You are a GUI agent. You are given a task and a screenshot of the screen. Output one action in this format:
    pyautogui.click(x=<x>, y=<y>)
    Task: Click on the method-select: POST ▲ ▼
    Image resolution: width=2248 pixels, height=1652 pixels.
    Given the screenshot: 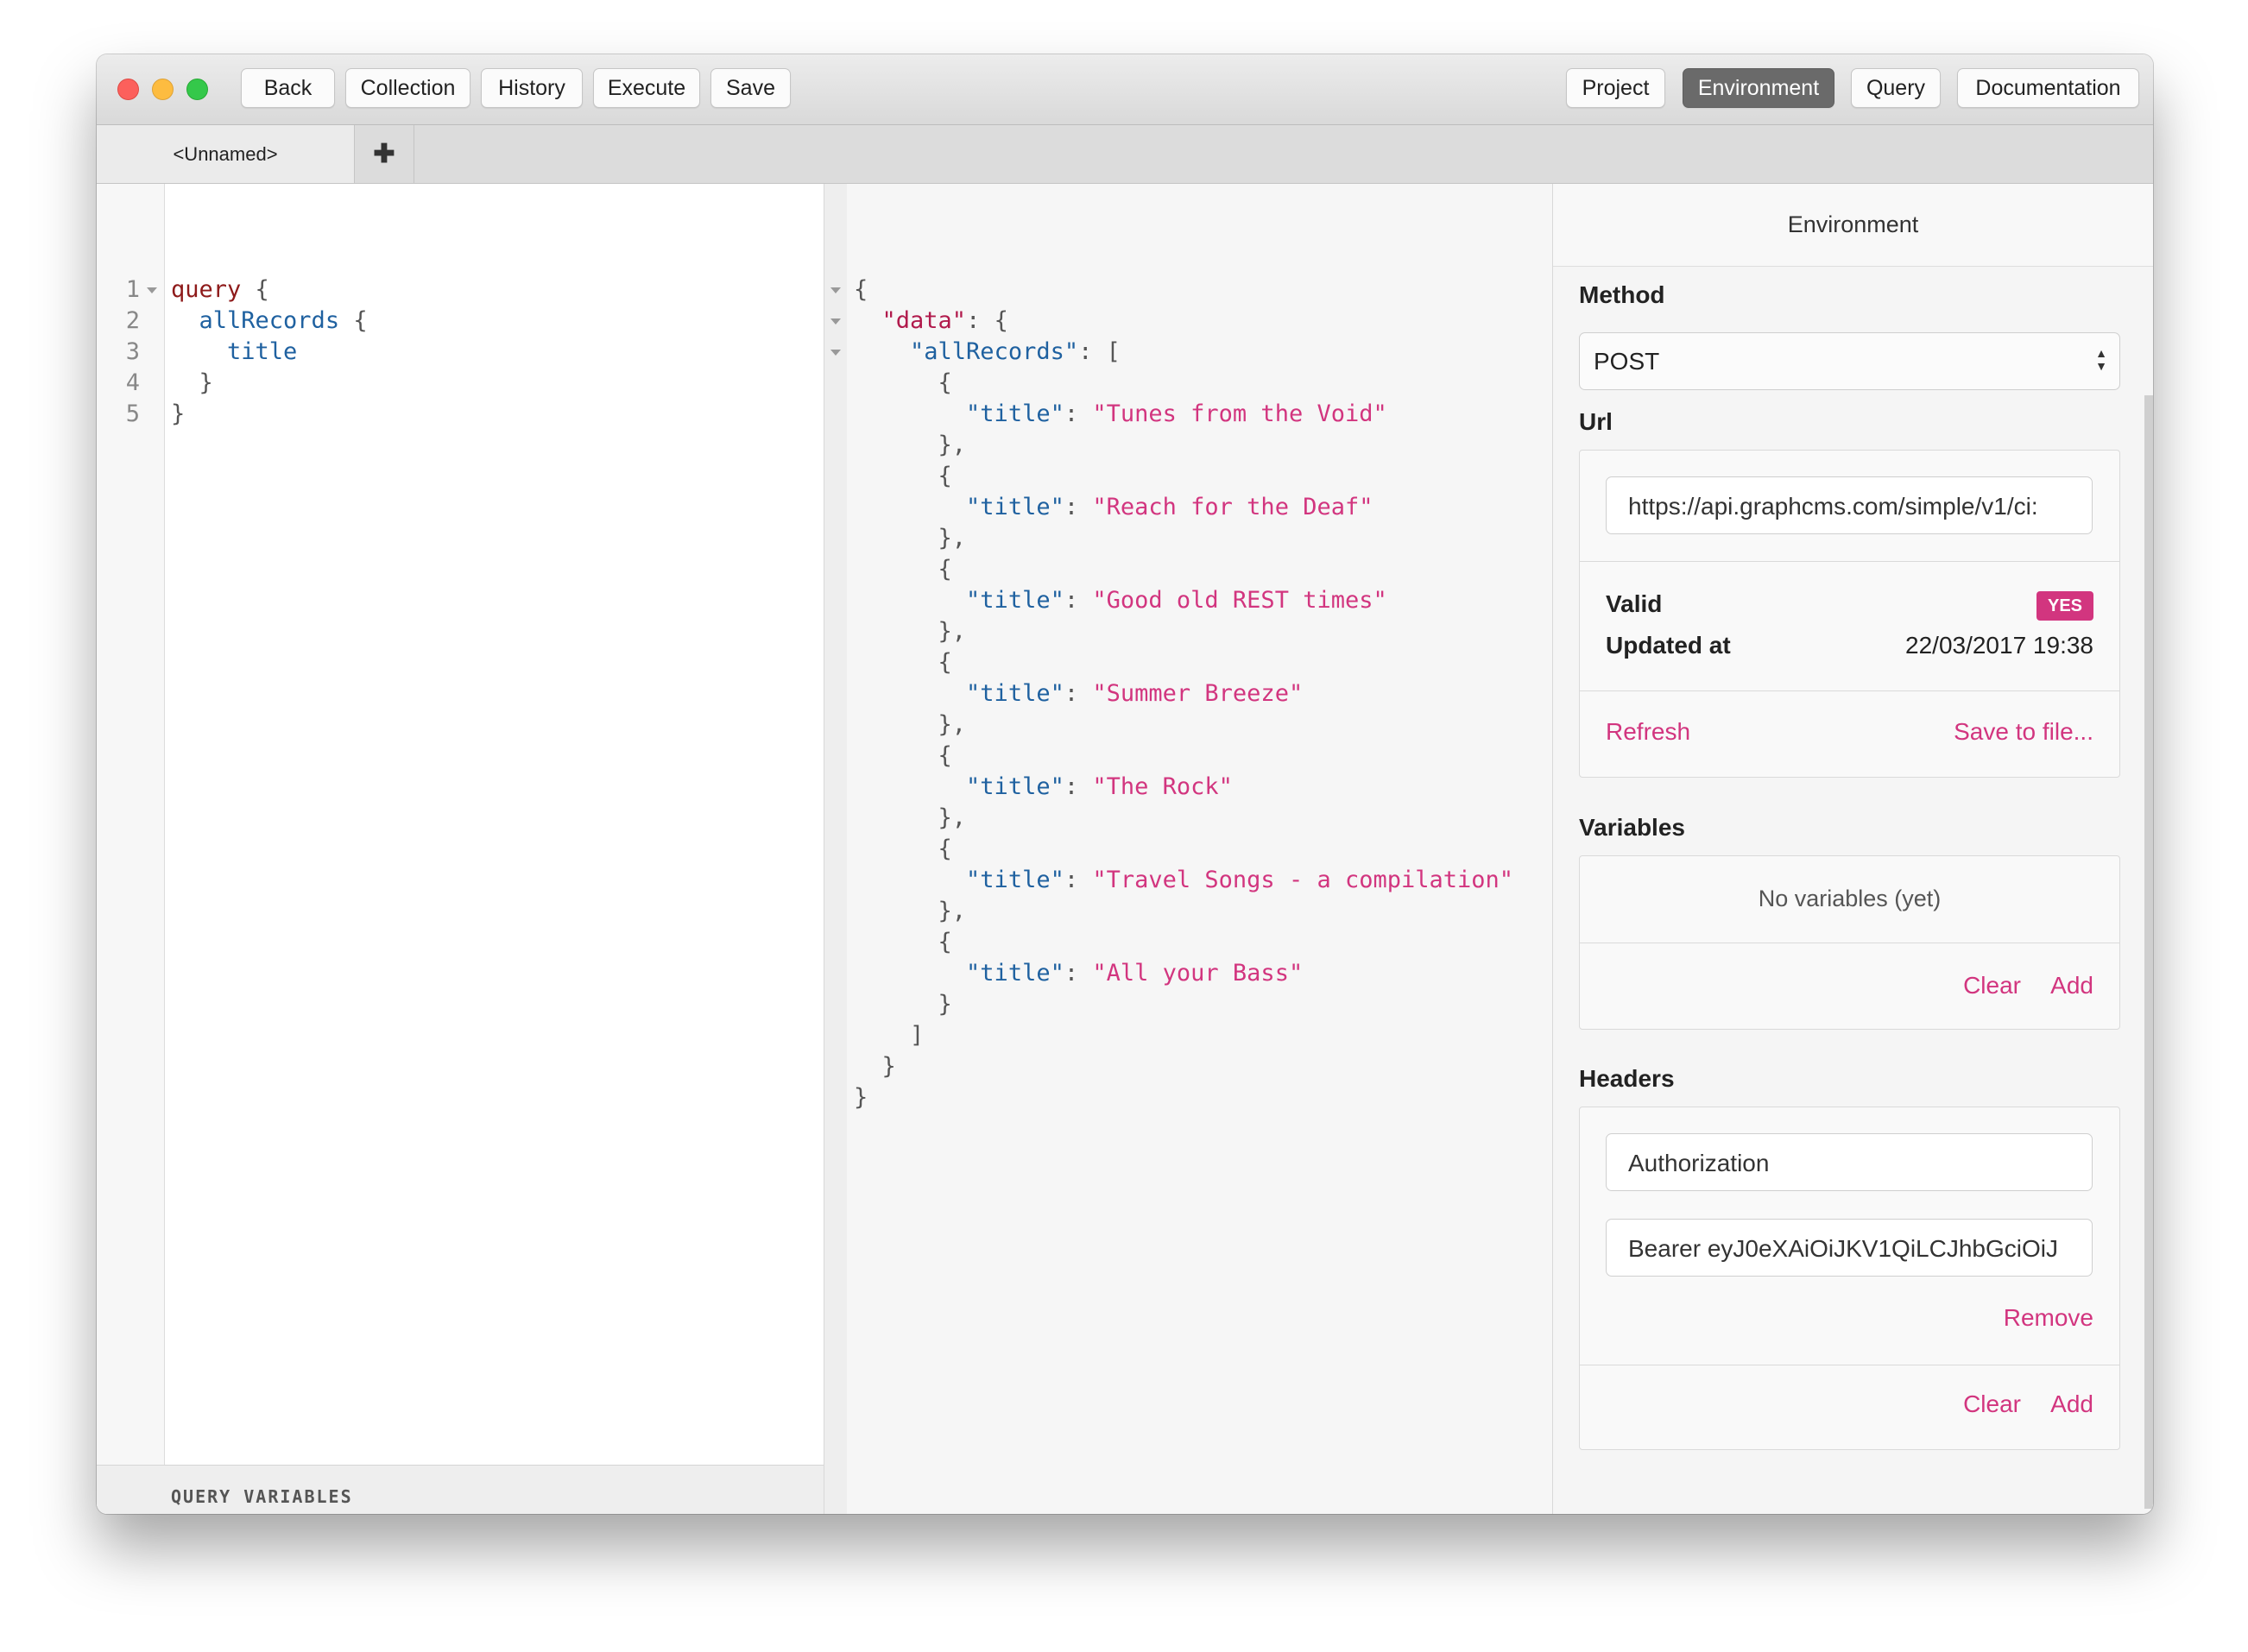 What is the action you would take?
    pyautogui.click(x=1849, y=361)
    